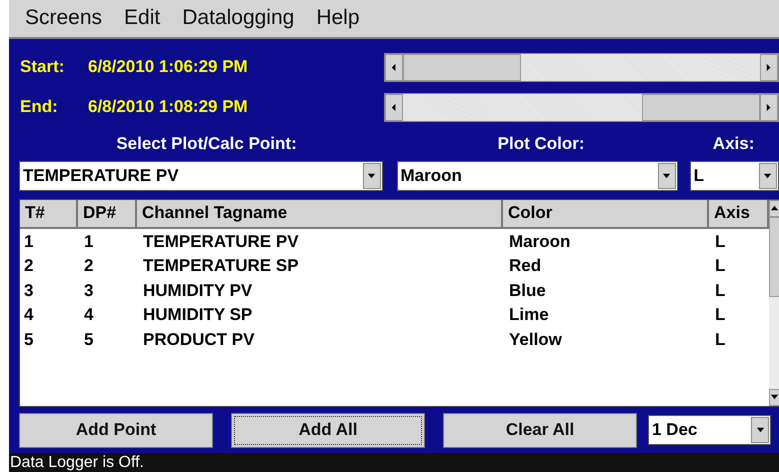 The height and width of the screenshot is (472, 779). What do you see at coordinates (734, 144) in the screenshot?
I see `field-label: Axis:` at bounding box center [734, 144].